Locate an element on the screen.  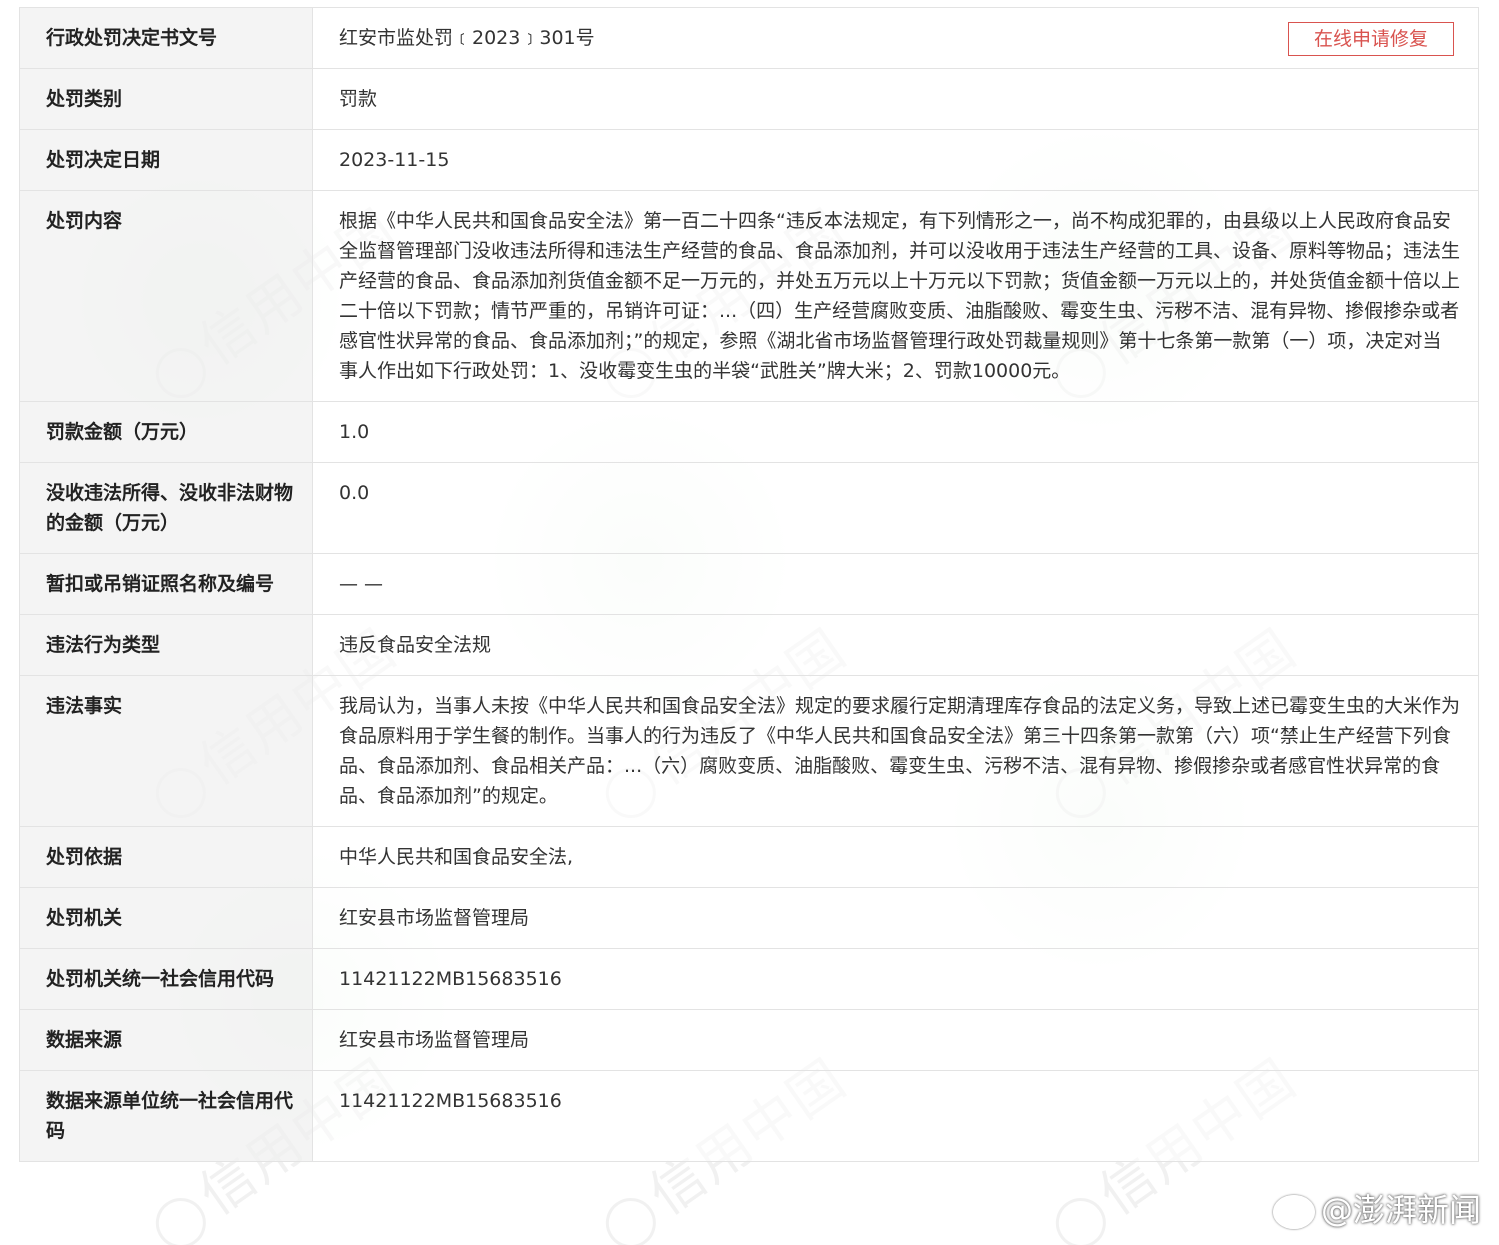
row-value: 1.0 is located at coordinates (895, 432).